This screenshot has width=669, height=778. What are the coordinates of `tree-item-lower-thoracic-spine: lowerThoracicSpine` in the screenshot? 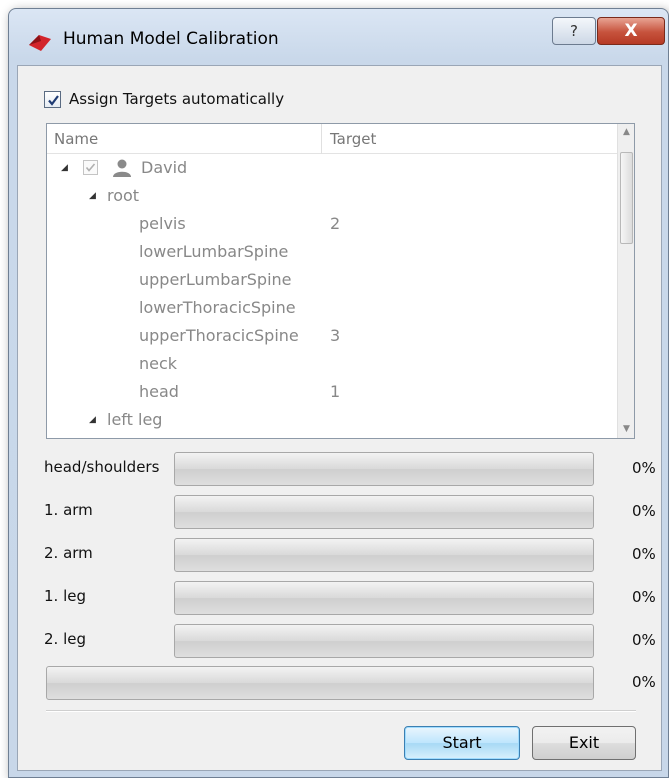 It's located at (333, 308).